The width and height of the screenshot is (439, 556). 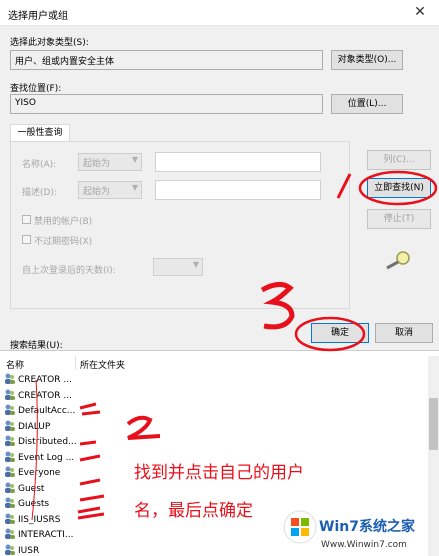 What do you see at coordinates (277, 306) in the screenshot?
I see `step3-stroke` at bounding box center [277, 306].